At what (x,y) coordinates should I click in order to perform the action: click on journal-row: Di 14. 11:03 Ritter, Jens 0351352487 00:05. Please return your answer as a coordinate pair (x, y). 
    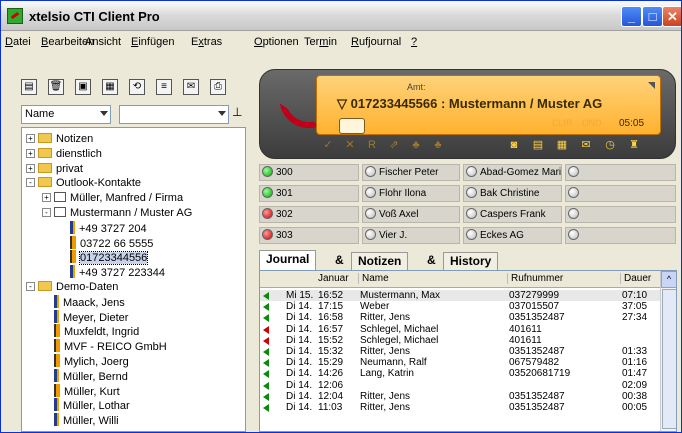
    Looking at the image, I should click on (460, 407).